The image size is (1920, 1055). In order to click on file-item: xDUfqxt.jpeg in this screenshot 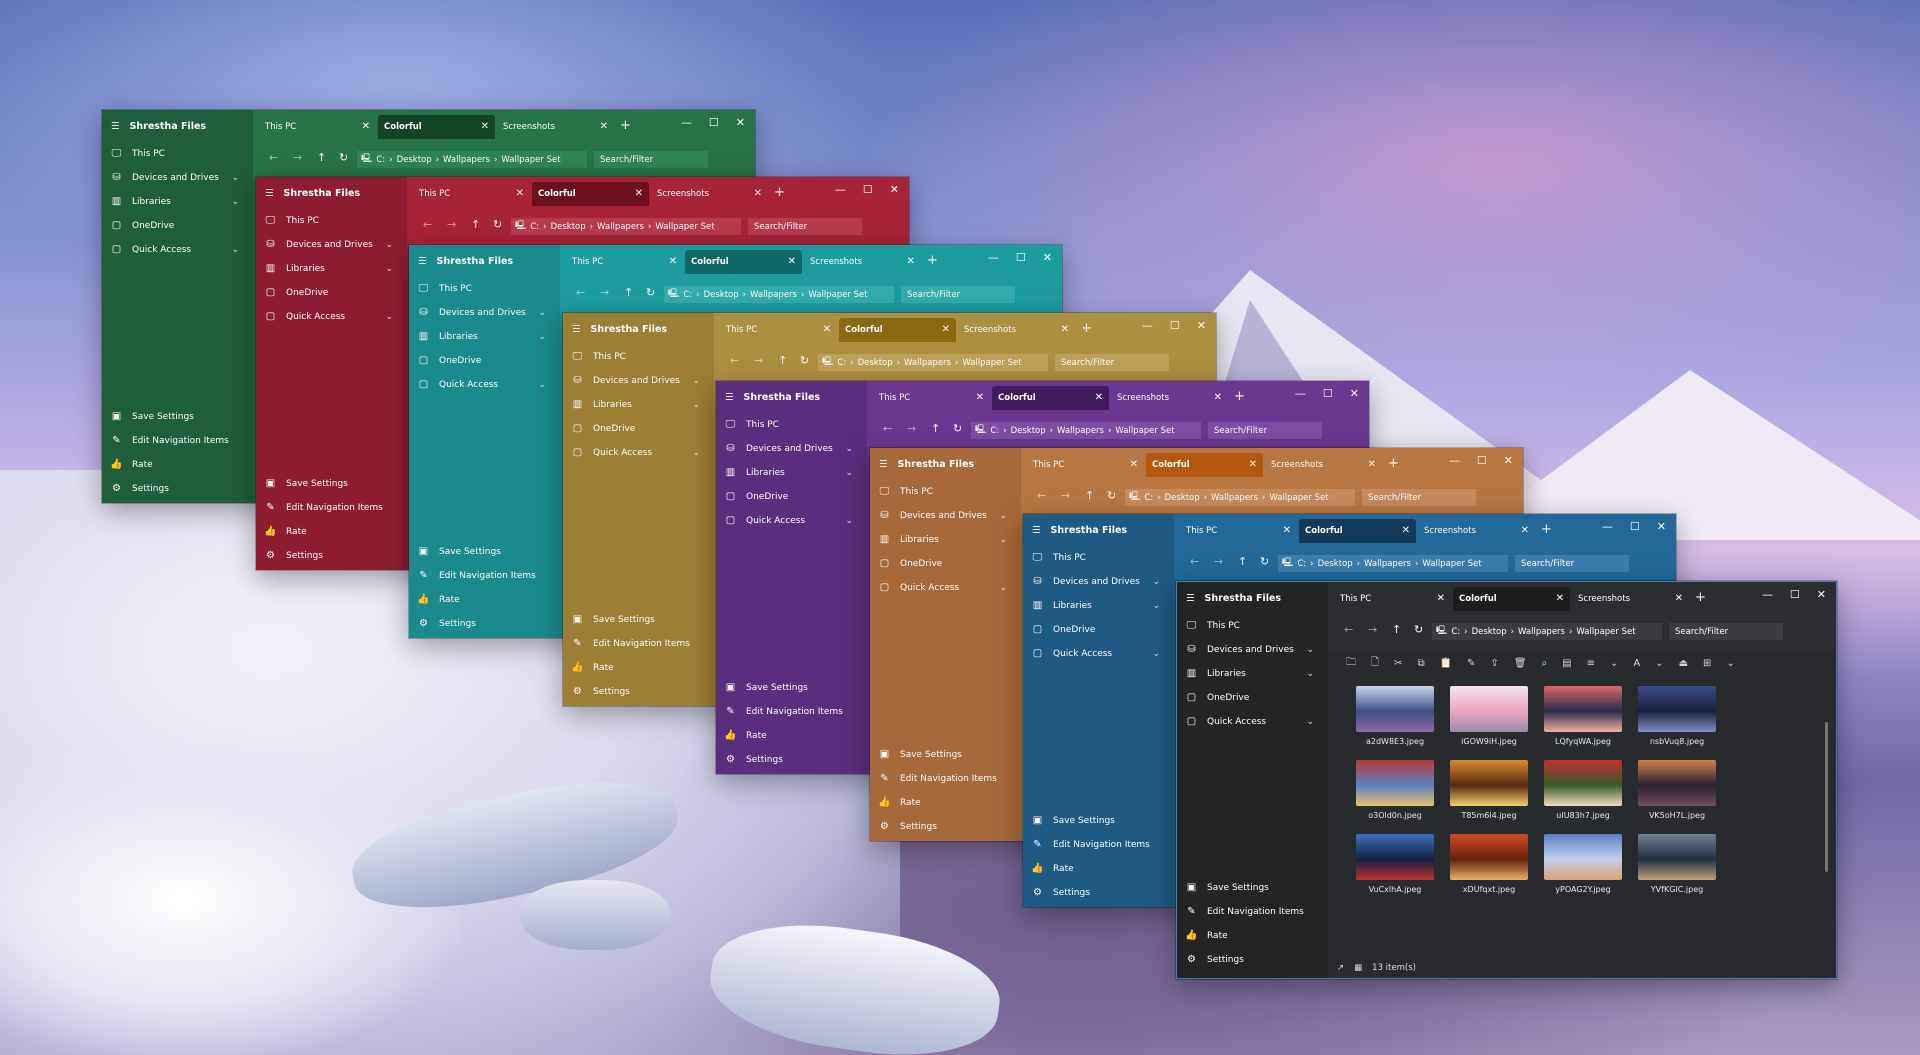, I will do `click(1489, 864)`.